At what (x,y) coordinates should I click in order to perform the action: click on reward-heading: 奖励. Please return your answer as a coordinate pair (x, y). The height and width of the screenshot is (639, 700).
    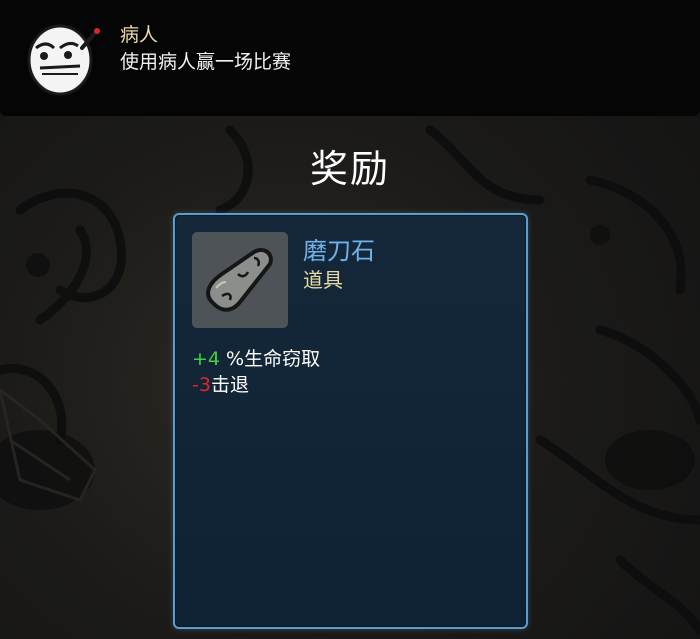
    Looking at the image, I should click on (349, 169).